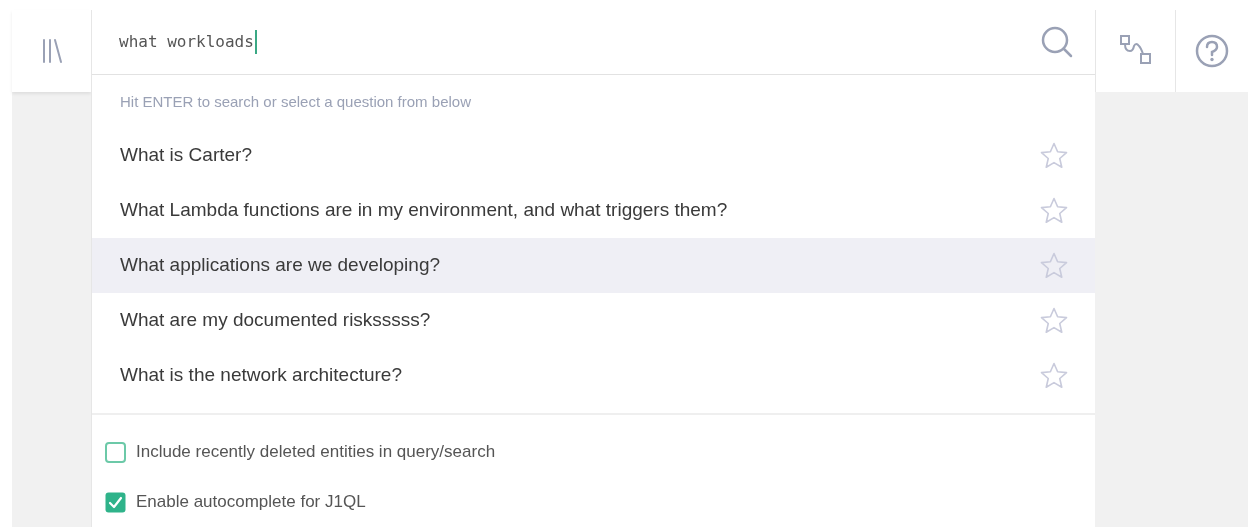 The width and height of the screenshot is (1248, 527). Describe the element at coordinates (593, 265) in the screenshot. I see `question-item: What applications are we developing?` at that location.